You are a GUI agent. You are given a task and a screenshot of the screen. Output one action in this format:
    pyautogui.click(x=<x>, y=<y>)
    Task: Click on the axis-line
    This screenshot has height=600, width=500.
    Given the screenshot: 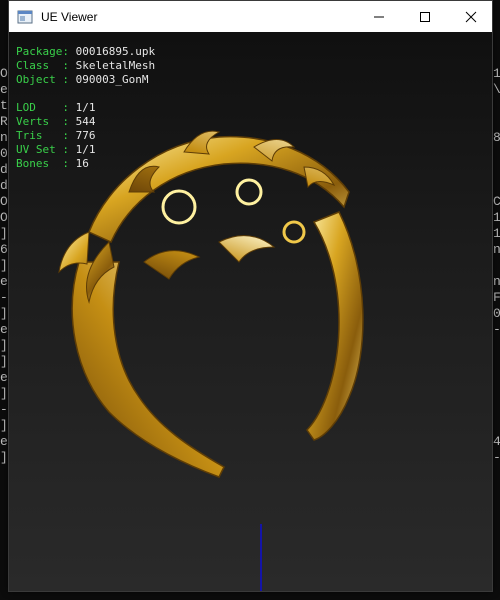 What is the action you would take?
    pyautogui.click(x=261, y=557)
    